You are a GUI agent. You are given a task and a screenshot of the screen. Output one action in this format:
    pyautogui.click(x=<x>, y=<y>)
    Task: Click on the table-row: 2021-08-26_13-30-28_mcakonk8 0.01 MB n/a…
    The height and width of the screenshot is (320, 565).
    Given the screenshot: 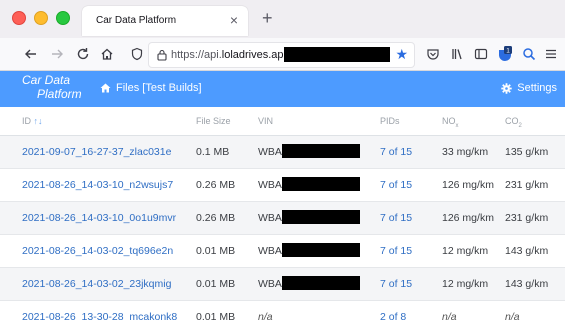 What is the action you would take?
    pyautogui.click(x=282, y=310)
    